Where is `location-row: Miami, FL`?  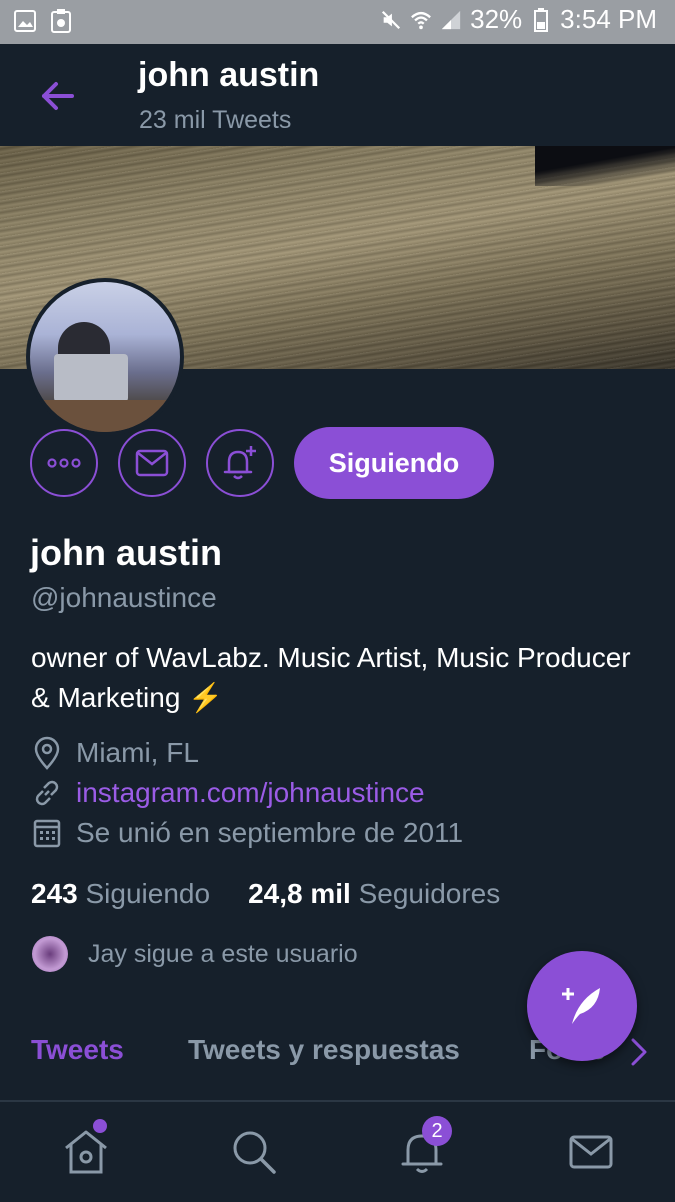 location-row: Miami, FL is located at coordinates (115, 753).